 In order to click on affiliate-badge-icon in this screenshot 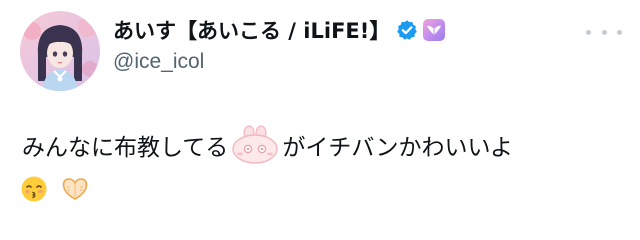, I will do `click(434, 30)`.